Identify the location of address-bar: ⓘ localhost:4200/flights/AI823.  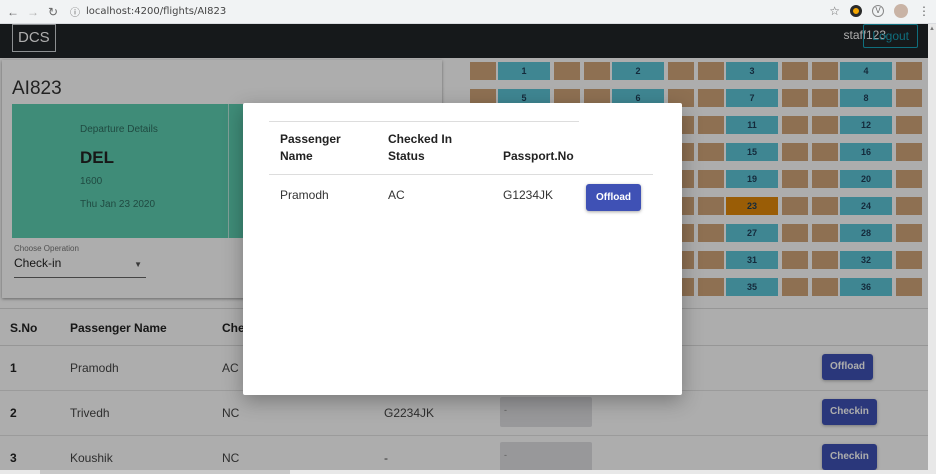
(148, 11).